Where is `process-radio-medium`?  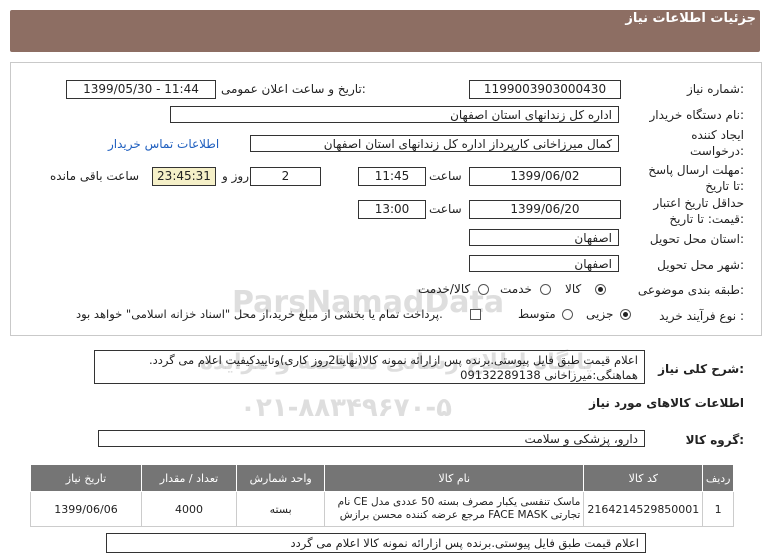
process-radio-medium is located at coordinates (567, 314).